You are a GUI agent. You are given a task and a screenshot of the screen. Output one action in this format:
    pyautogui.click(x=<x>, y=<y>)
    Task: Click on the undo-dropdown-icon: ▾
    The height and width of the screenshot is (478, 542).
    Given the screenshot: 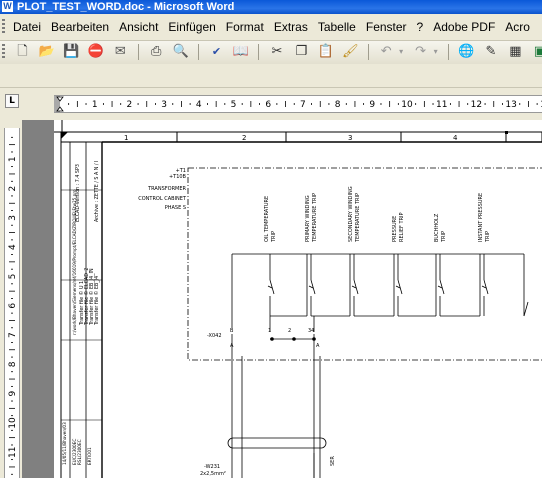 What is the action you would take?
    pyautogui.click(x=401, y=52)
    